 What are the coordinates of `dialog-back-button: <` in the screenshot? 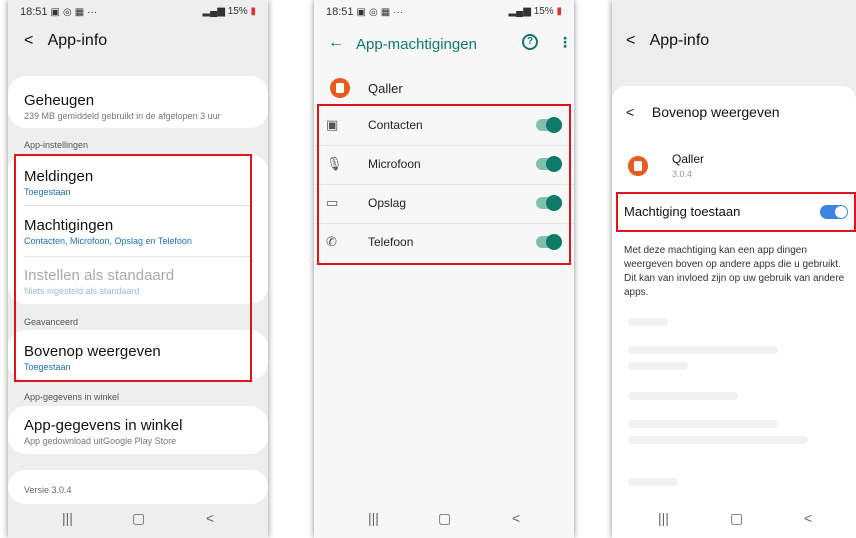 It's located at (637, 112).